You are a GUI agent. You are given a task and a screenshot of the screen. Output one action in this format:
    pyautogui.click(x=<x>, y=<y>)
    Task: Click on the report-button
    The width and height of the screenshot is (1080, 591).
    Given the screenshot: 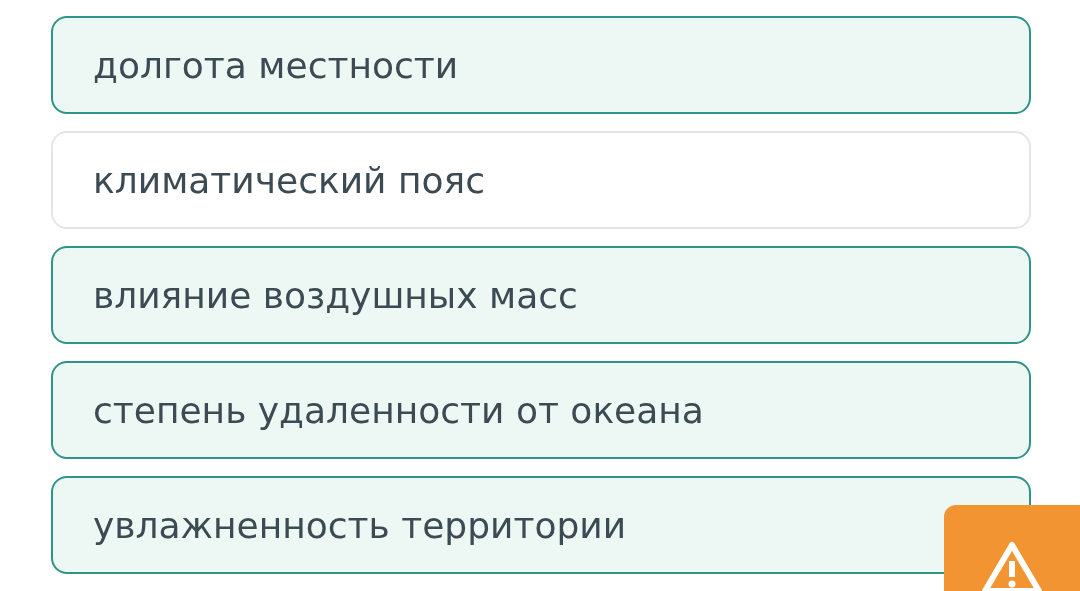 What is the action you would take?
    pyautogui.click(x=1012, y=548)
    